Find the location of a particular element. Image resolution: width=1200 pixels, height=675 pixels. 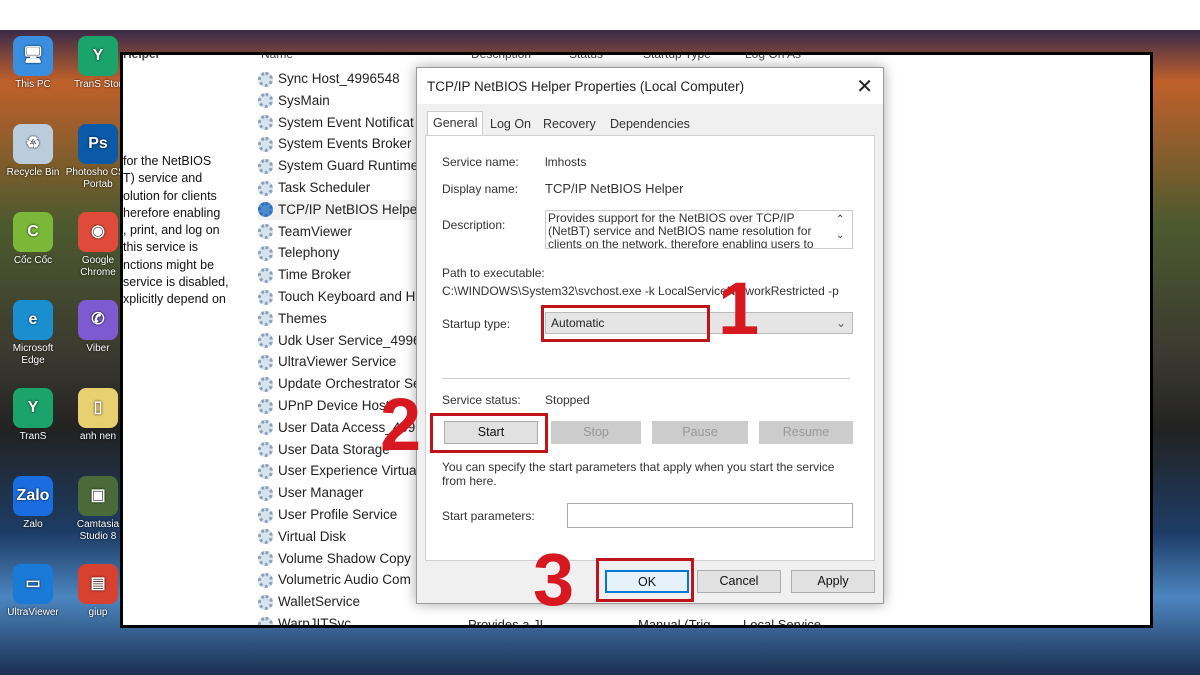

service-row: TCP/IP NetBIOS Helper is located at coordinates (340, 209).